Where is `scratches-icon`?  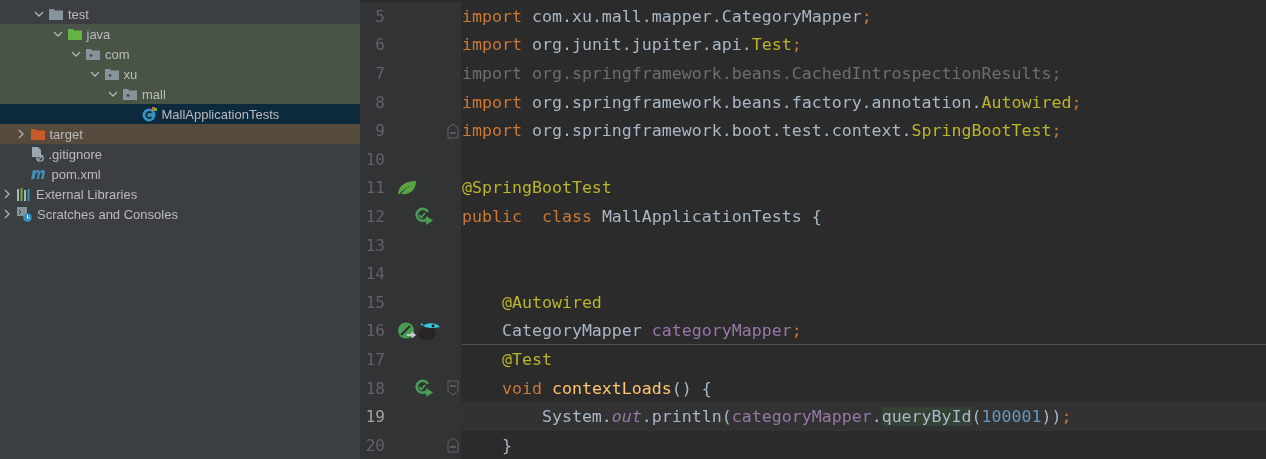 scratches-icon is located at coordinates (24, 214).